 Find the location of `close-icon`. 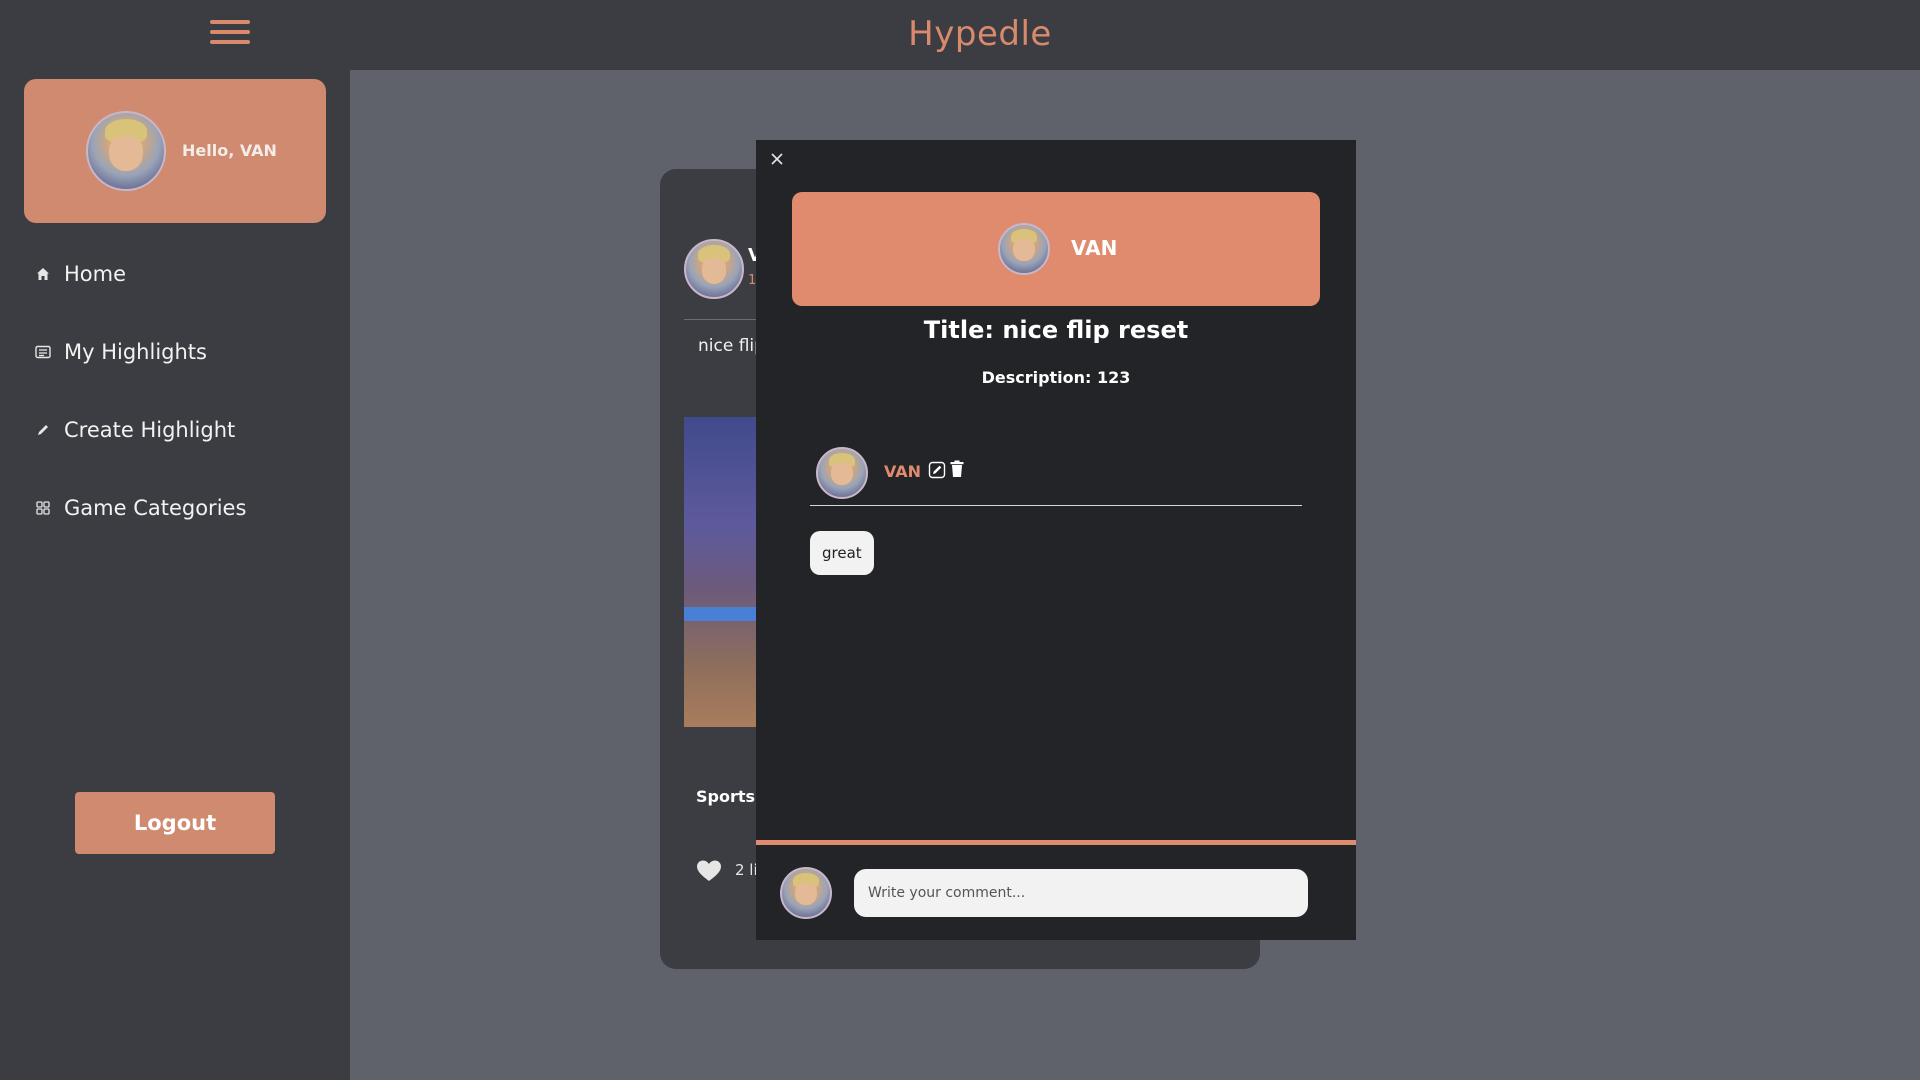

close-icon is located at coordinates (777, 159).